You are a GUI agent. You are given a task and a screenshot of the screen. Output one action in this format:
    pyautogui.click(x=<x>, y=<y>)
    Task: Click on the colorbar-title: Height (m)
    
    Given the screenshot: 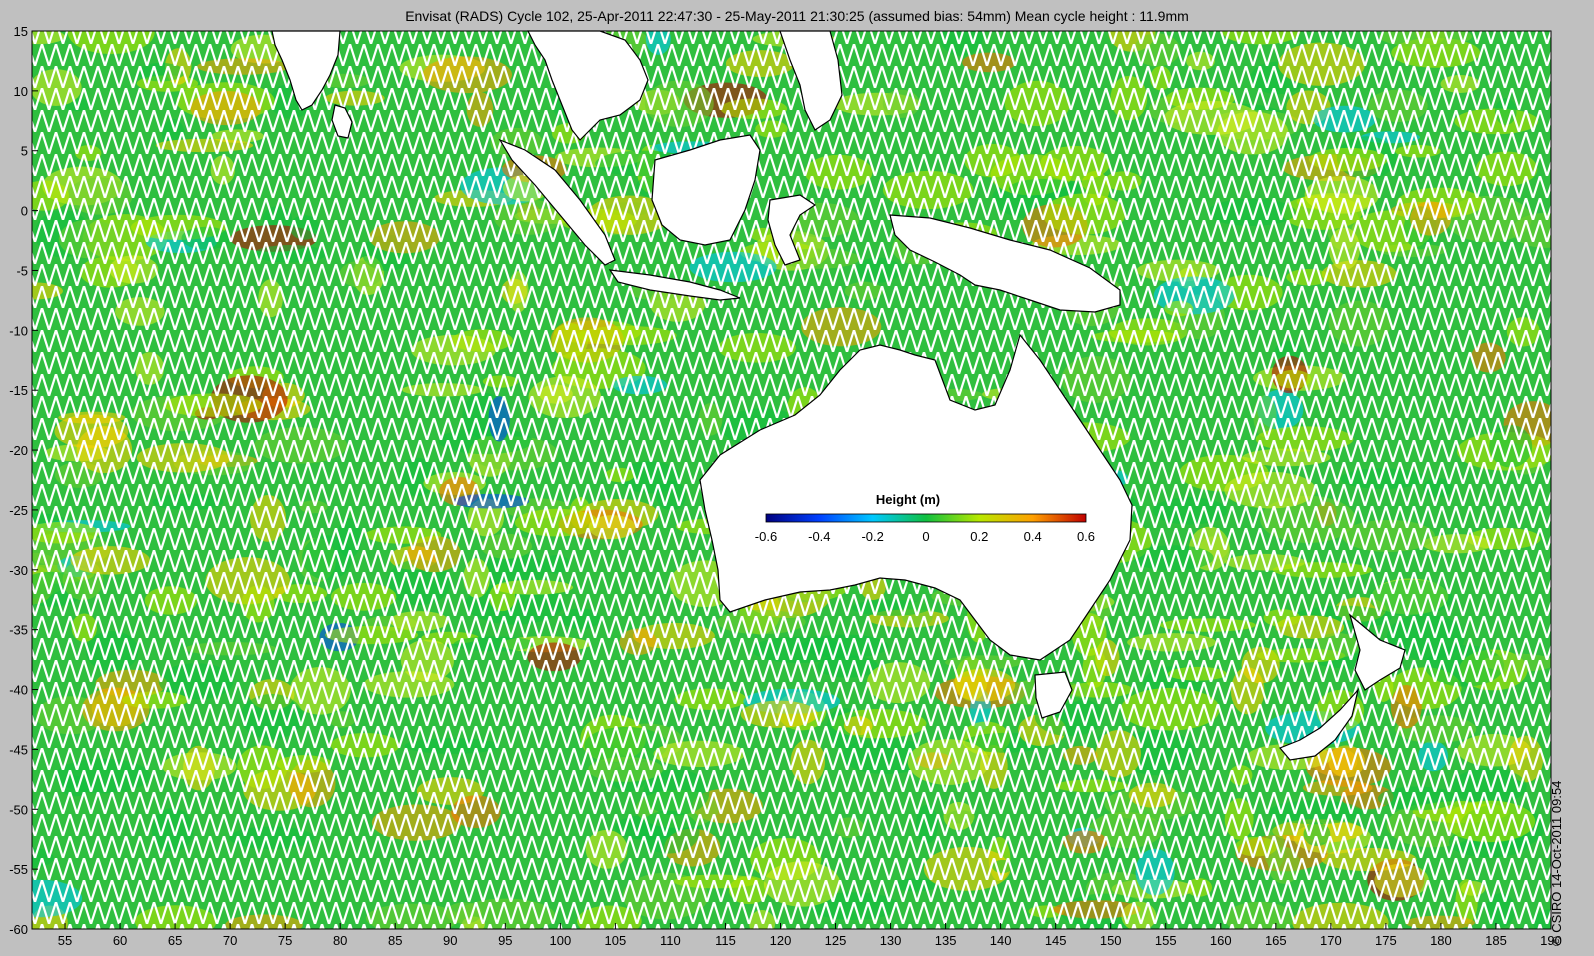 What is the action you would take?
    pyautogui.click(x=908, y=499)
    